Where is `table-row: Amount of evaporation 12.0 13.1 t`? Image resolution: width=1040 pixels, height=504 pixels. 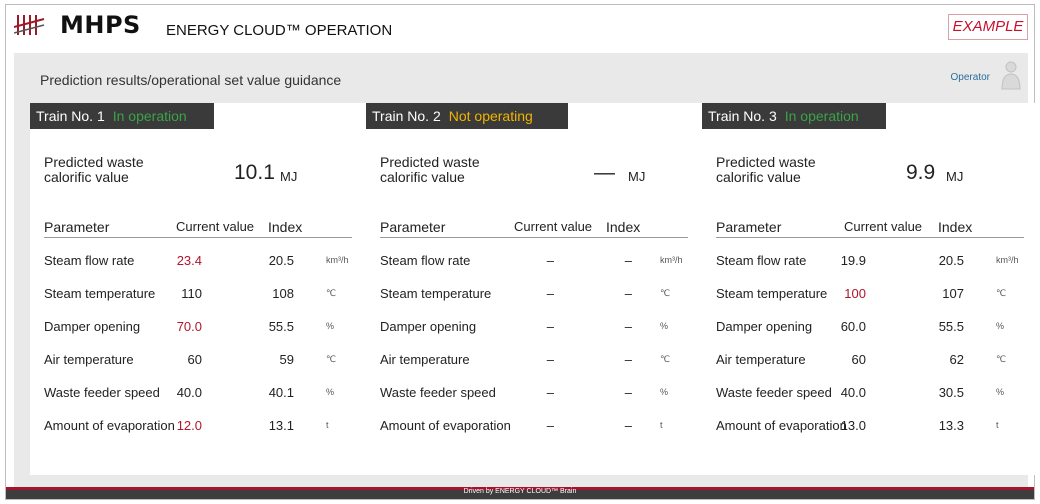
table-row: Amount of evaporation 12.0 13.1 t is located at coordinates (198, 429).